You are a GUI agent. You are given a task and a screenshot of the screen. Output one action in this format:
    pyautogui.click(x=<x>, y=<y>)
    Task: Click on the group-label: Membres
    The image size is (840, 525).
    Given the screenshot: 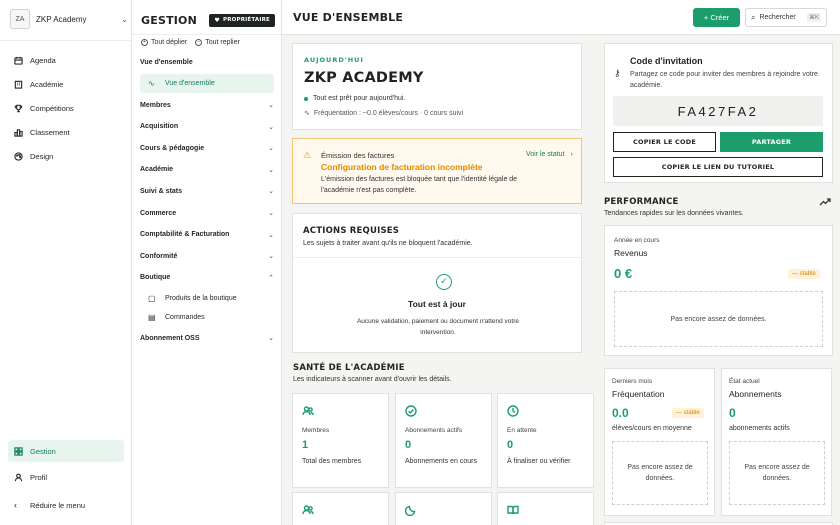 What is the action you would take?
    pyautogui.click(x=155, y=105)
    